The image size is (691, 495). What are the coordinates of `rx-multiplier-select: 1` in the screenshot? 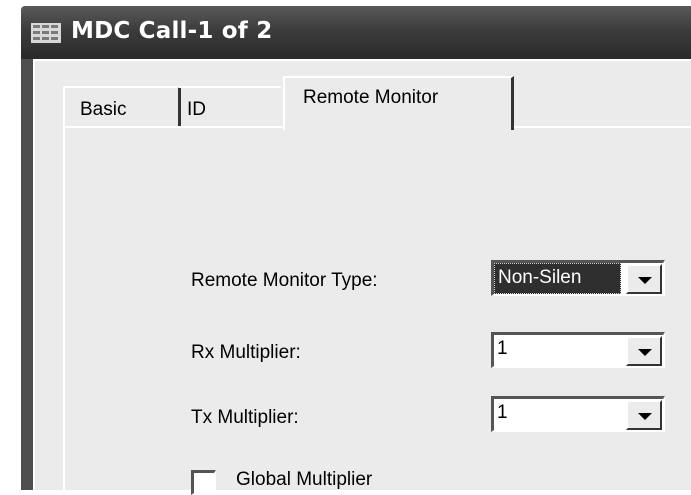 It's located at (578, 350).